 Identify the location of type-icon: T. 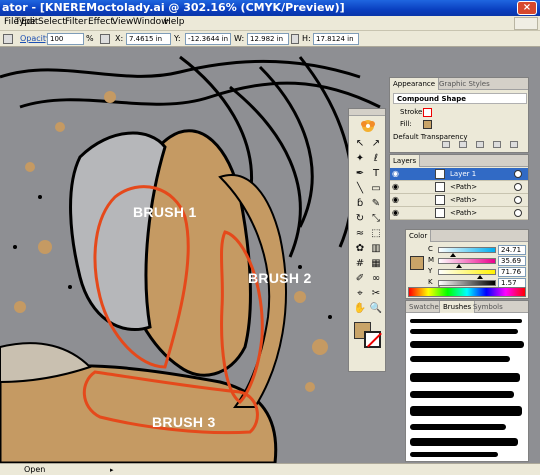
(376, 173).